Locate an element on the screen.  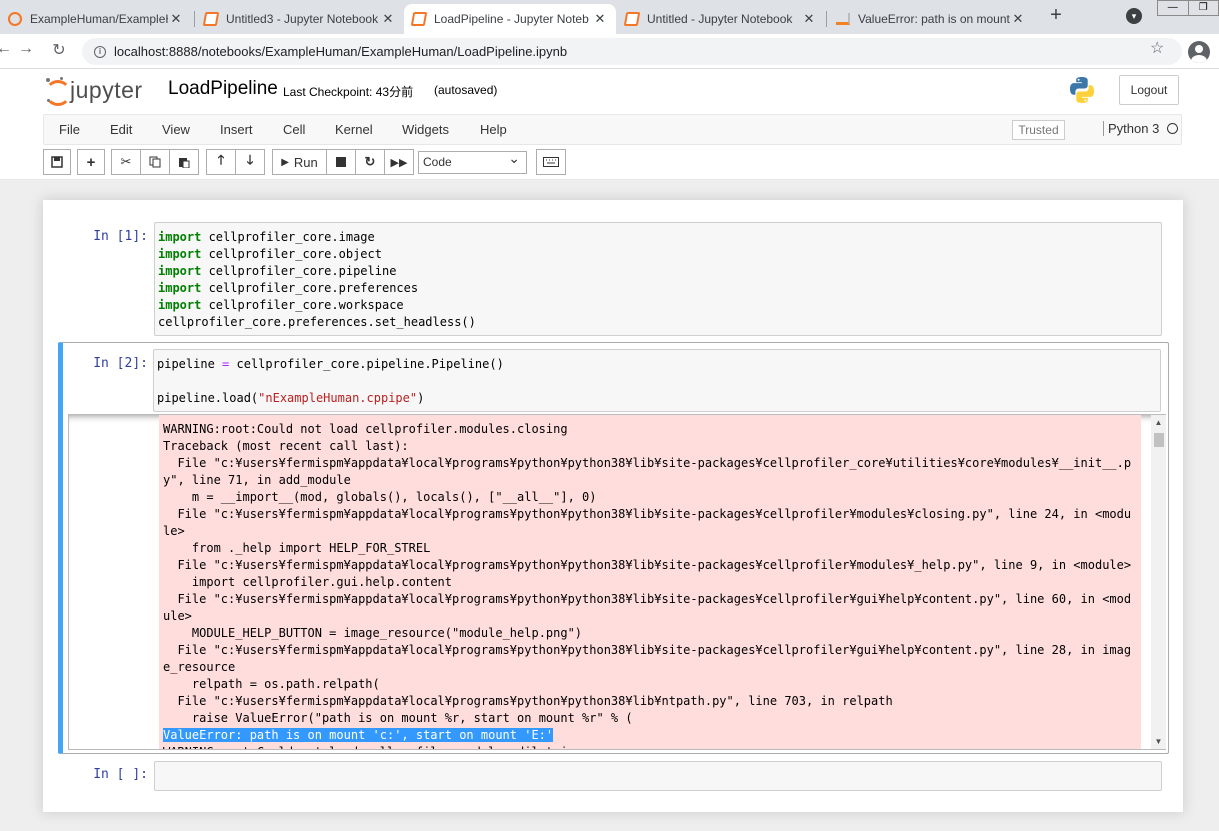
paste-button is located at coordinates (184, 162).